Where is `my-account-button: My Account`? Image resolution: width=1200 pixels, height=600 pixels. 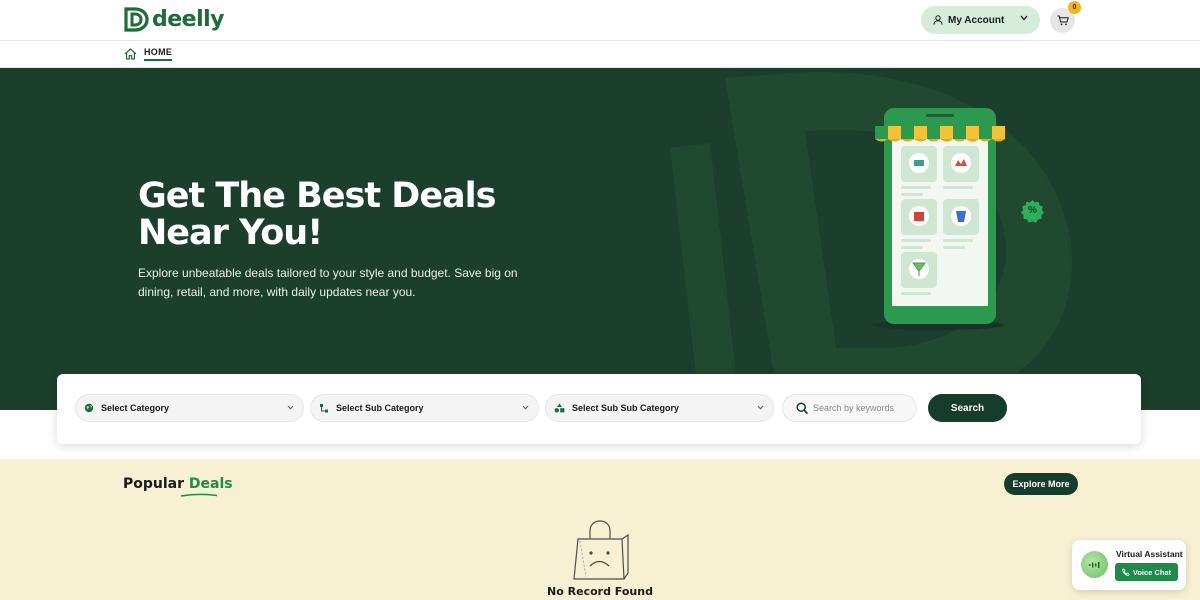 my-account-button: My Account is located at coordinates (980, 20).